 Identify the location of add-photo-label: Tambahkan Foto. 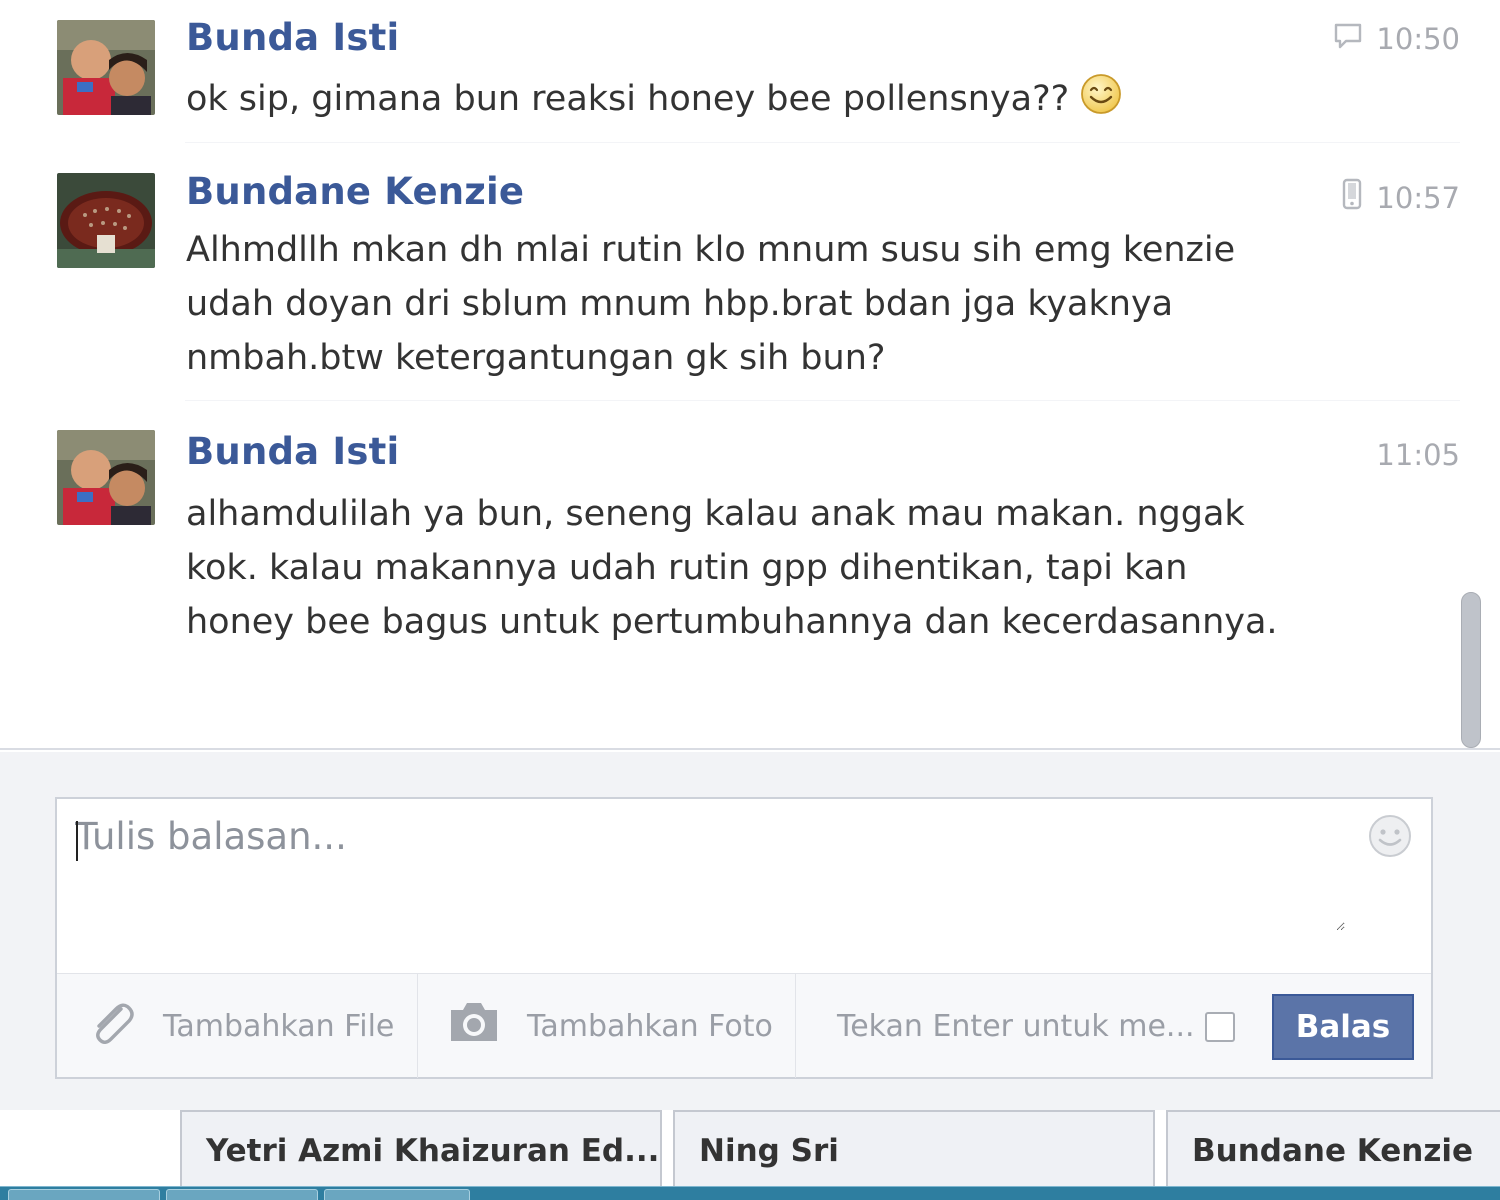
(650, 1026).